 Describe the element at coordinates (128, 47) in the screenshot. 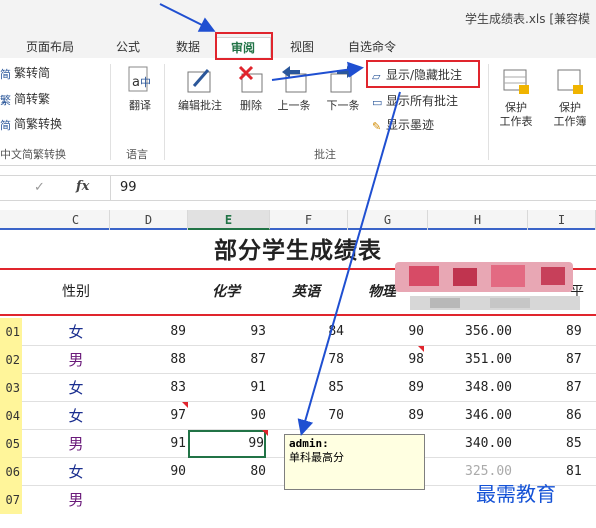

I see `tab-formulas: 公式` at that location.